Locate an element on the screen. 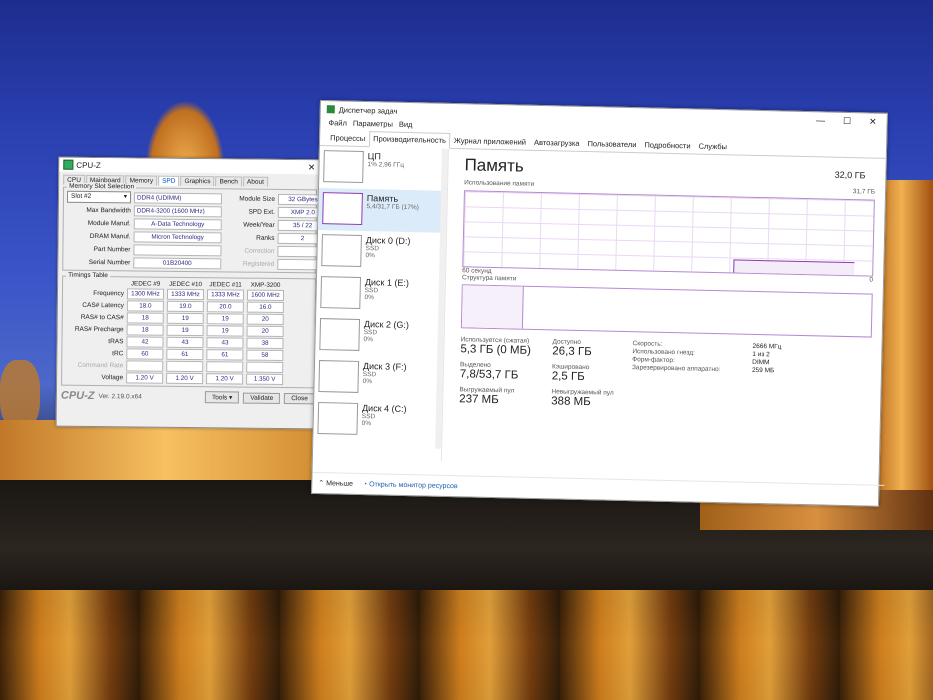 This screenshot has width=933, height=700. timing-value: 18 is located at coordinates (145, 318).